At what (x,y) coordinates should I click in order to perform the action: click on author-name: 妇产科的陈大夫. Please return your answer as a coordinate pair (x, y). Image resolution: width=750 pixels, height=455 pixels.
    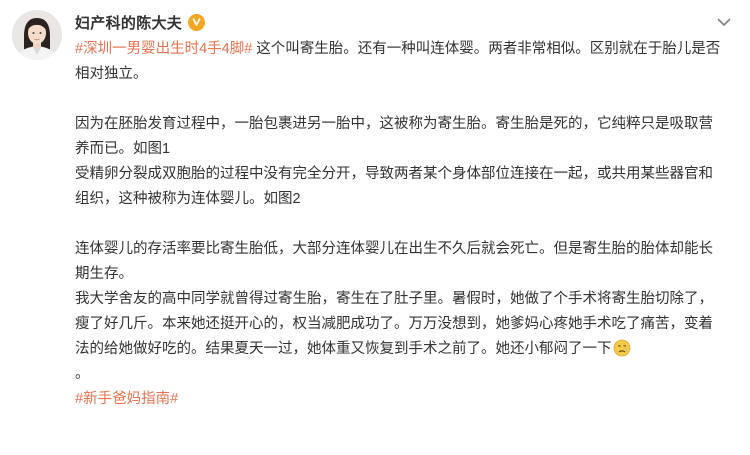
    Looking at the image, I should click on (128, 22).